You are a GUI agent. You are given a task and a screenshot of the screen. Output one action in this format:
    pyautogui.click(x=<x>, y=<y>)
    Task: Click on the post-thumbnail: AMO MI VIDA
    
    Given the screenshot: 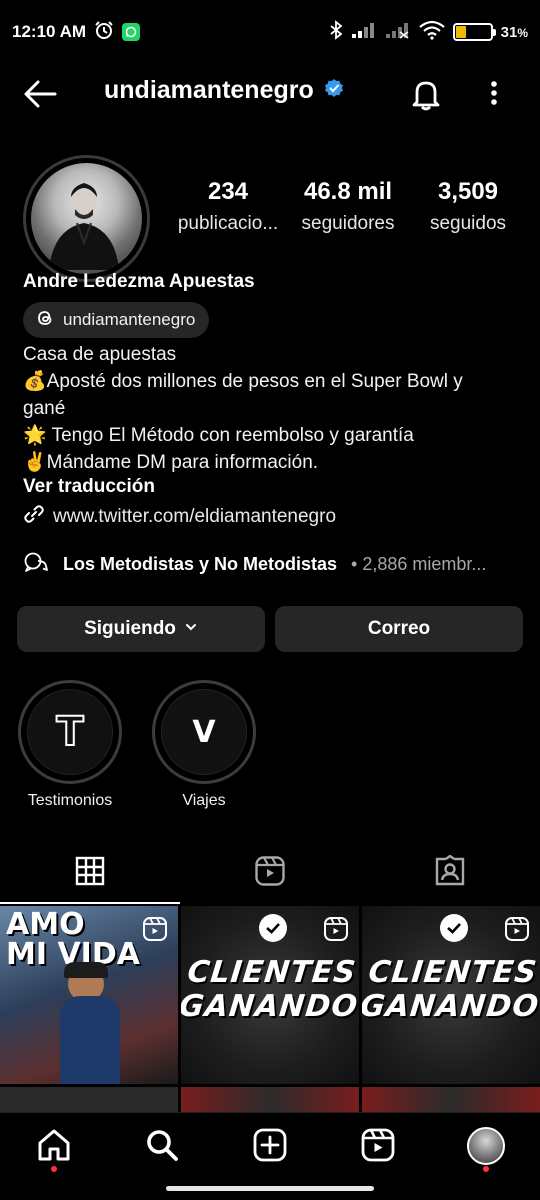 What is the action you would take?
    pyautogui.click(x=89, y=995)
    